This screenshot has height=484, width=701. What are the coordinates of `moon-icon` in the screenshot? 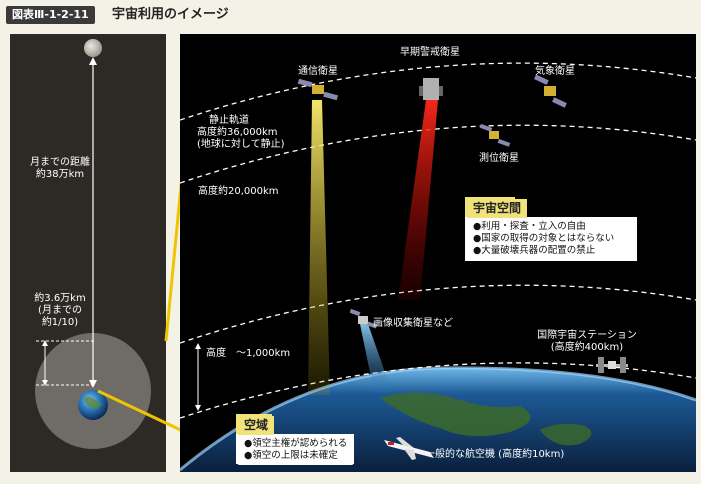 It's located at (93, 48).